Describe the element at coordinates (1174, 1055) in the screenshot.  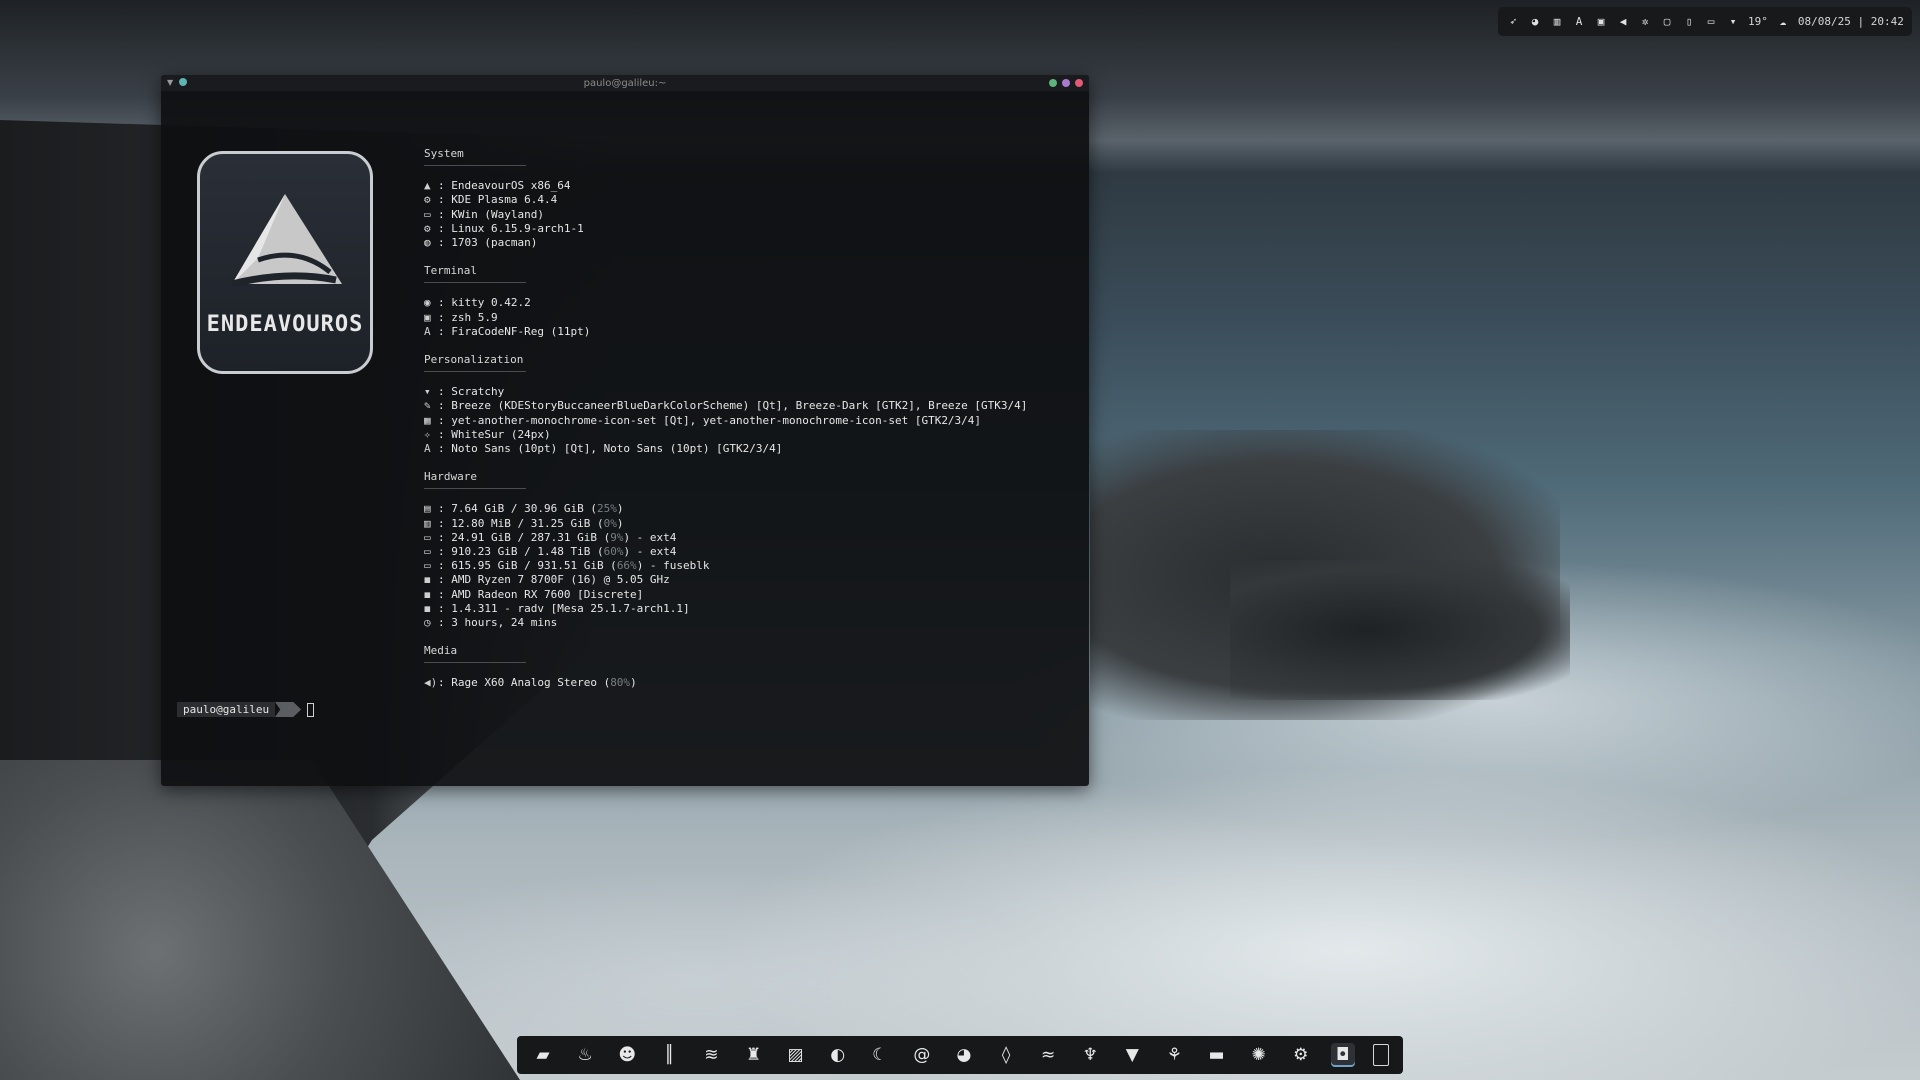
I see `steam-icon: ⚘` at that location.